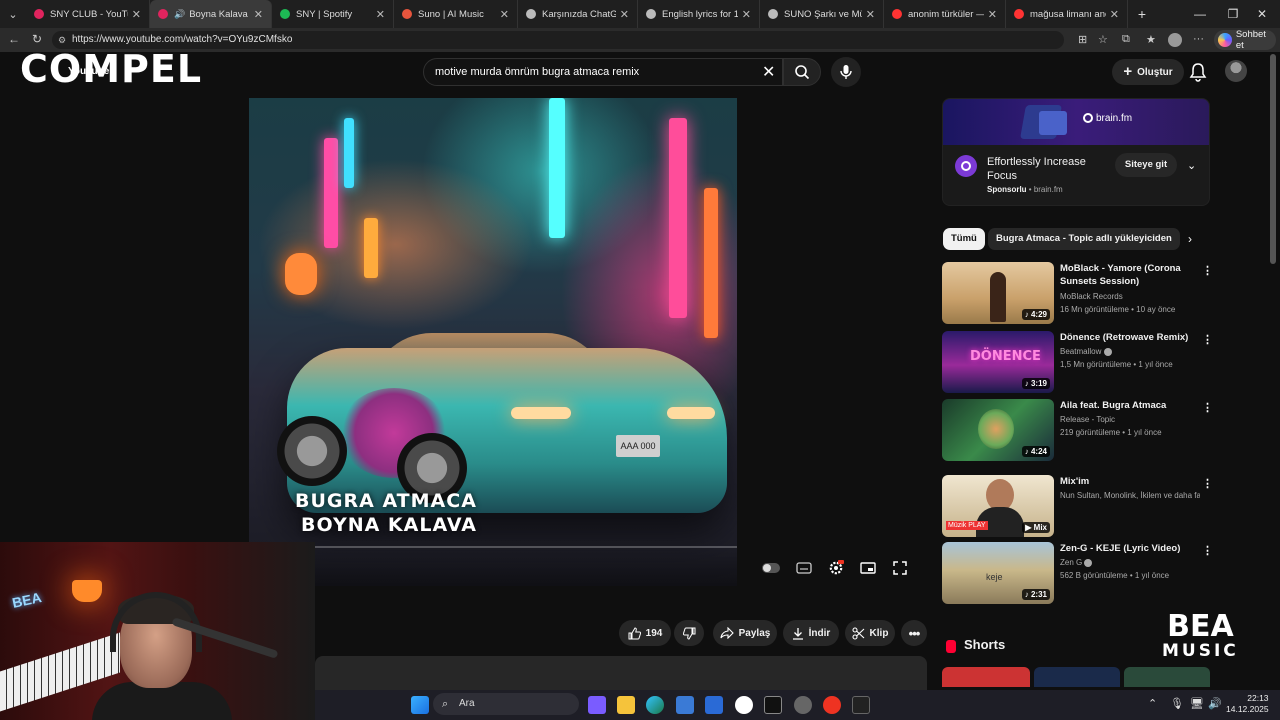 This screenshot has width=1280, height=720. I want to click on video-thumbnail: ♪ 4:24, so click(998, 430).